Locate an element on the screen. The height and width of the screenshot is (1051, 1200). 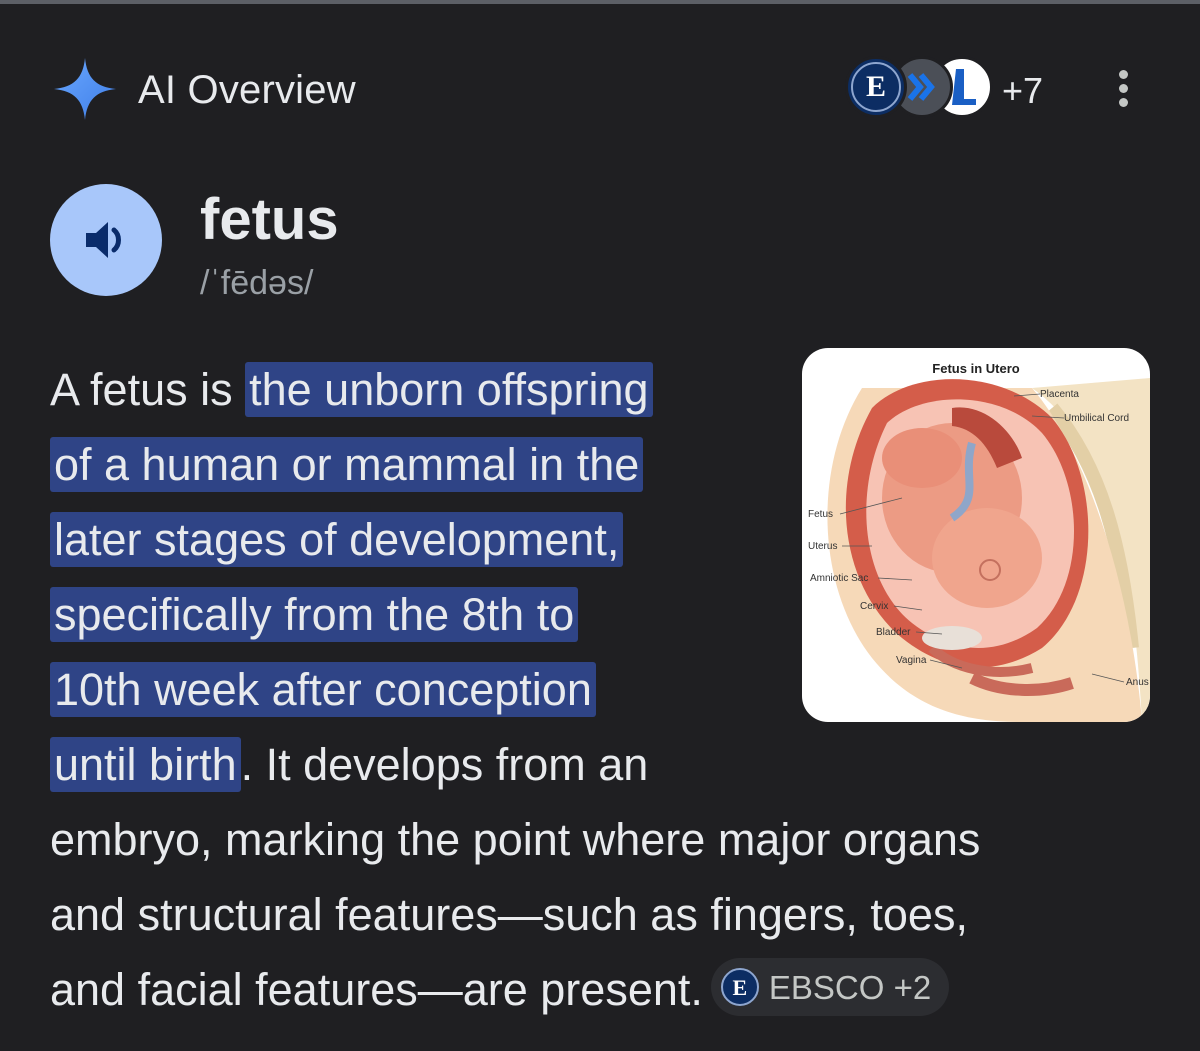
pronunciation-text: /ˈfēdəs/ is located at coordinates (257, 283).